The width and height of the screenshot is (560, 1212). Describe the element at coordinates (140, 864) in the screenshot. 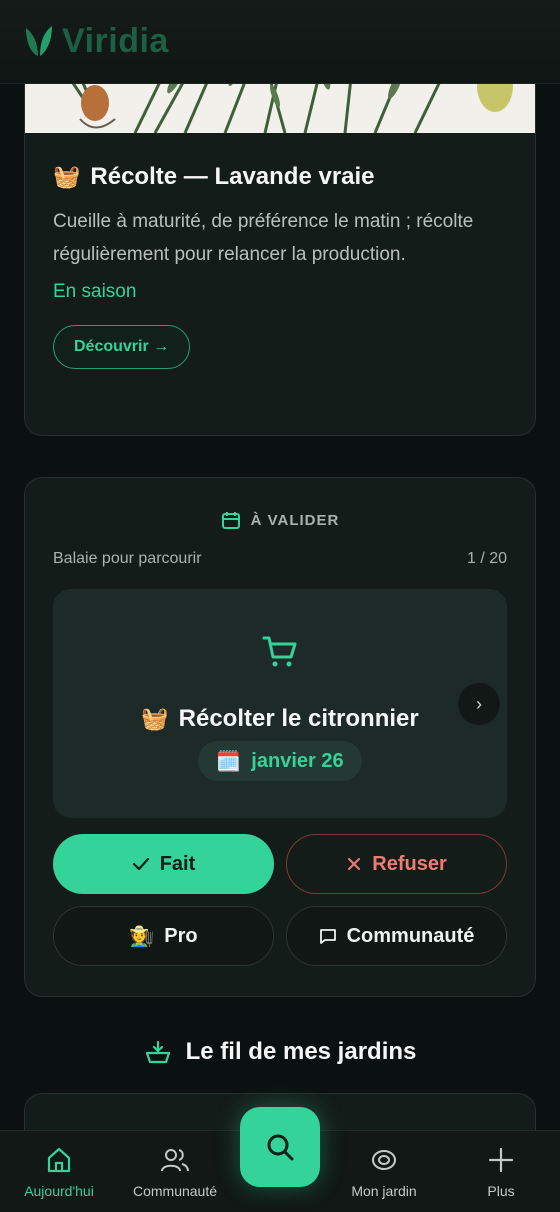

I see `check-icon` at that location.